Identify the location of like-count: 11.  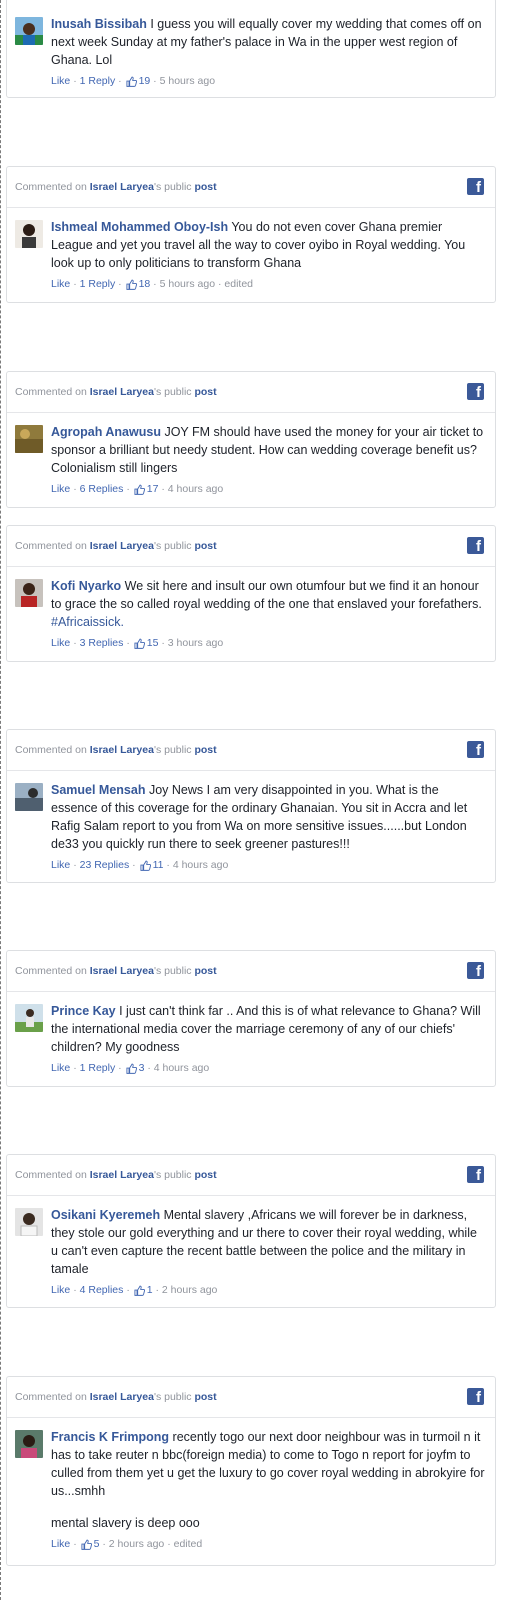
(158, 865).